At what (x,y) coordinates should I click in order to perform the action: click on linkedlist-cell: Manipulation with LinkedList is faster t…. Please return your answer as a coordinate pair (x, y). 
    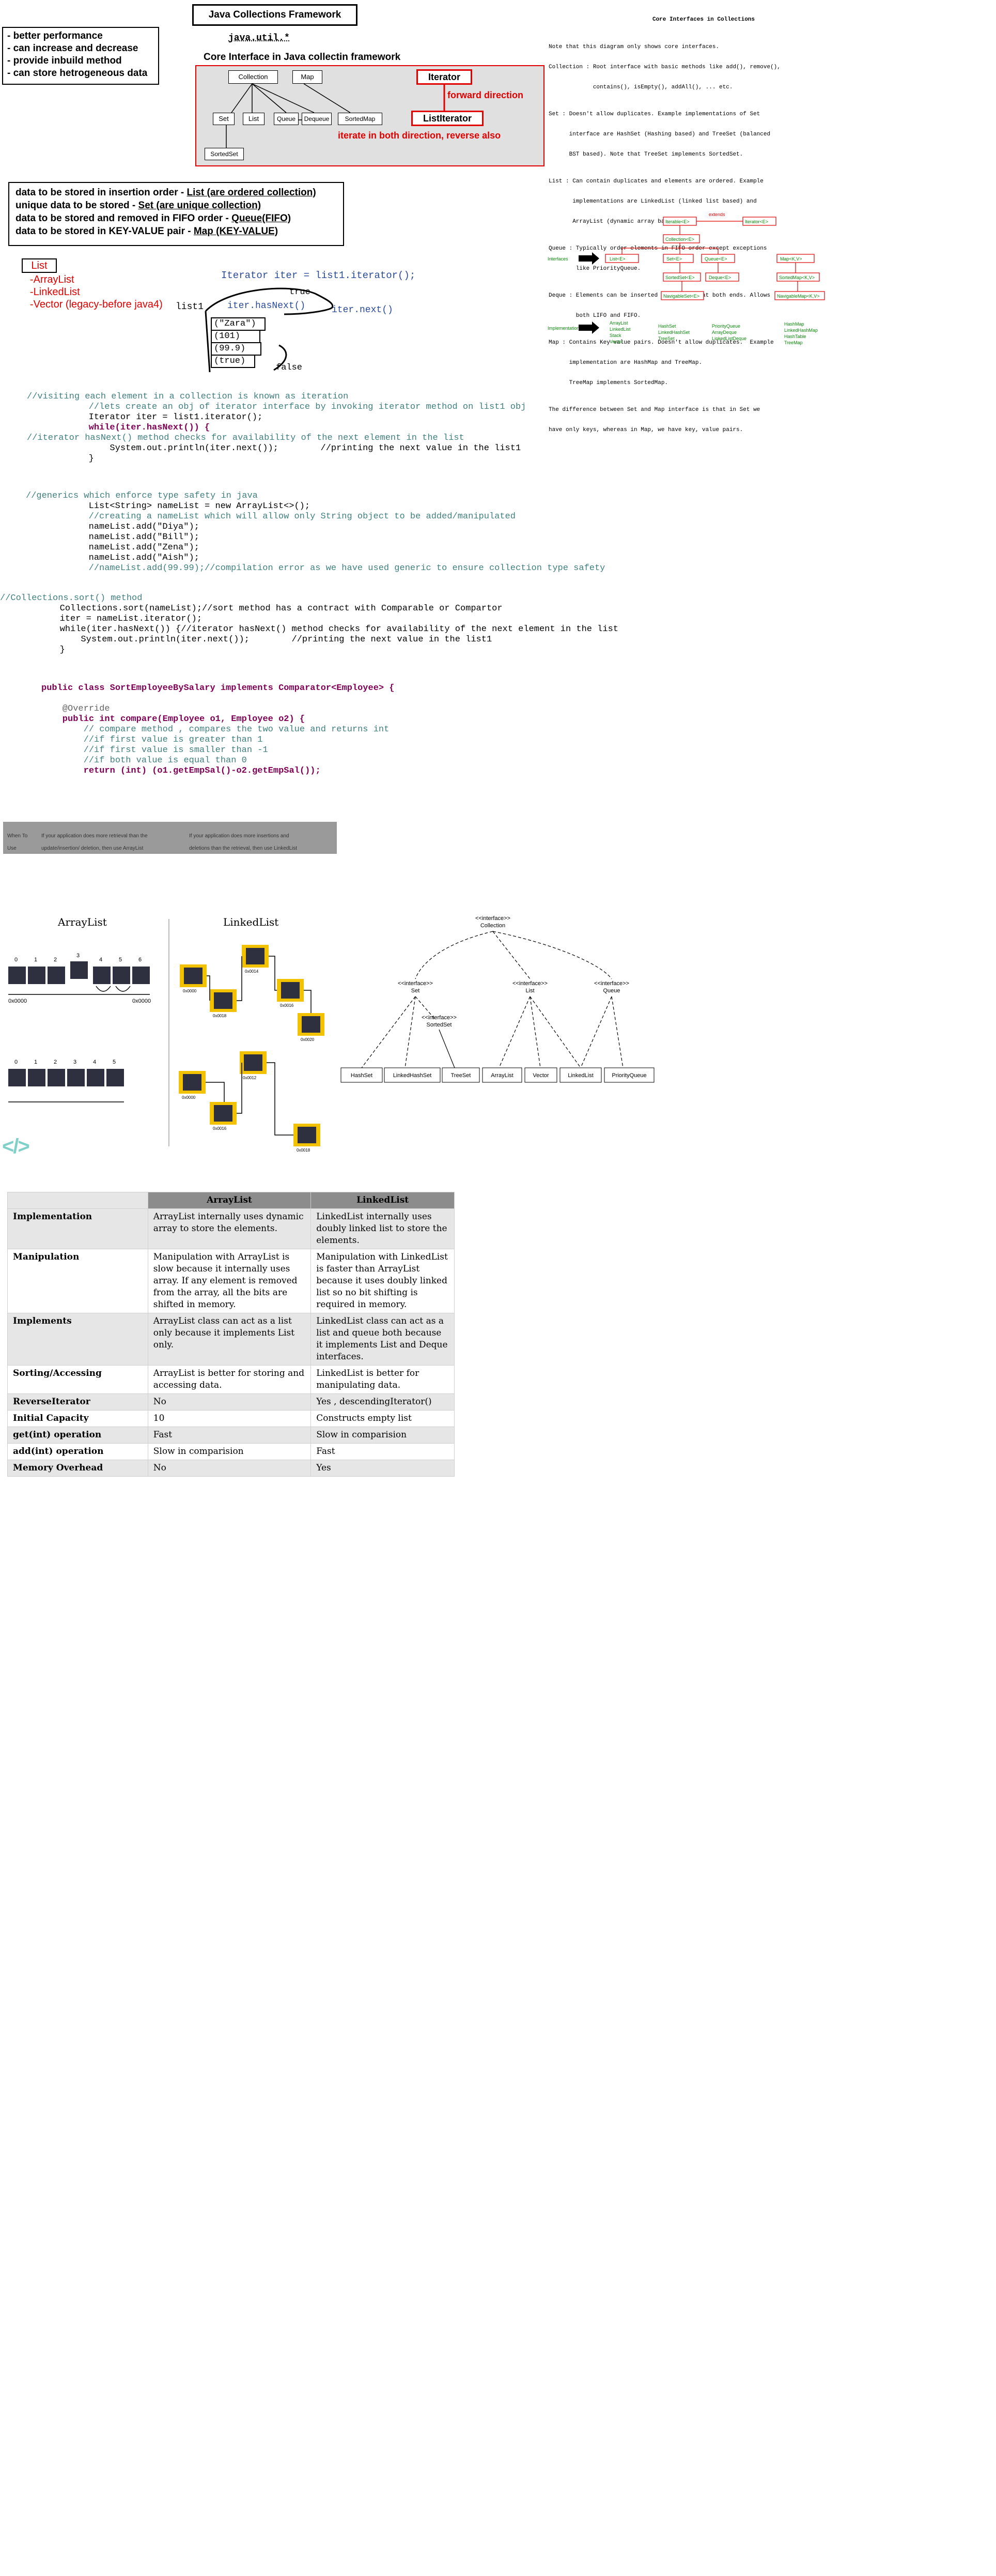
    Looking at the image, I should click on (383, 1281).